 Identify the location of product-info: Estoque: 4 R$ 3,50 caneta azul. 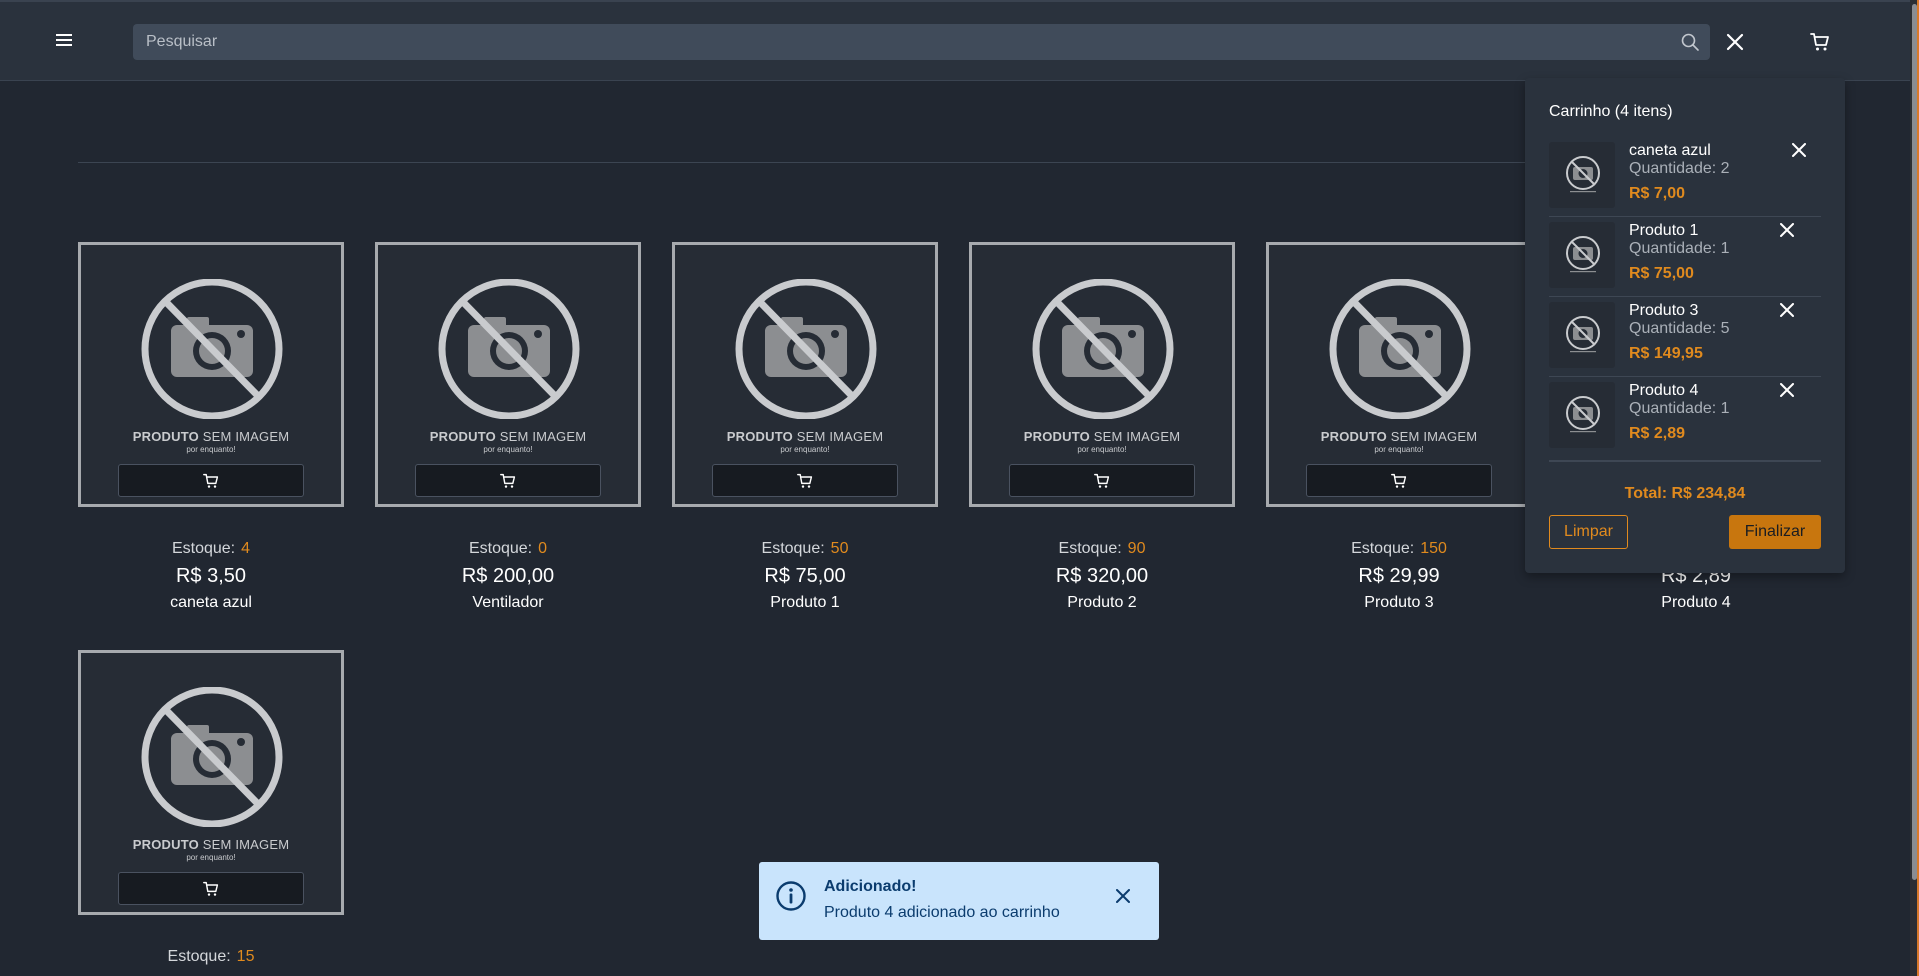
(211, 576).